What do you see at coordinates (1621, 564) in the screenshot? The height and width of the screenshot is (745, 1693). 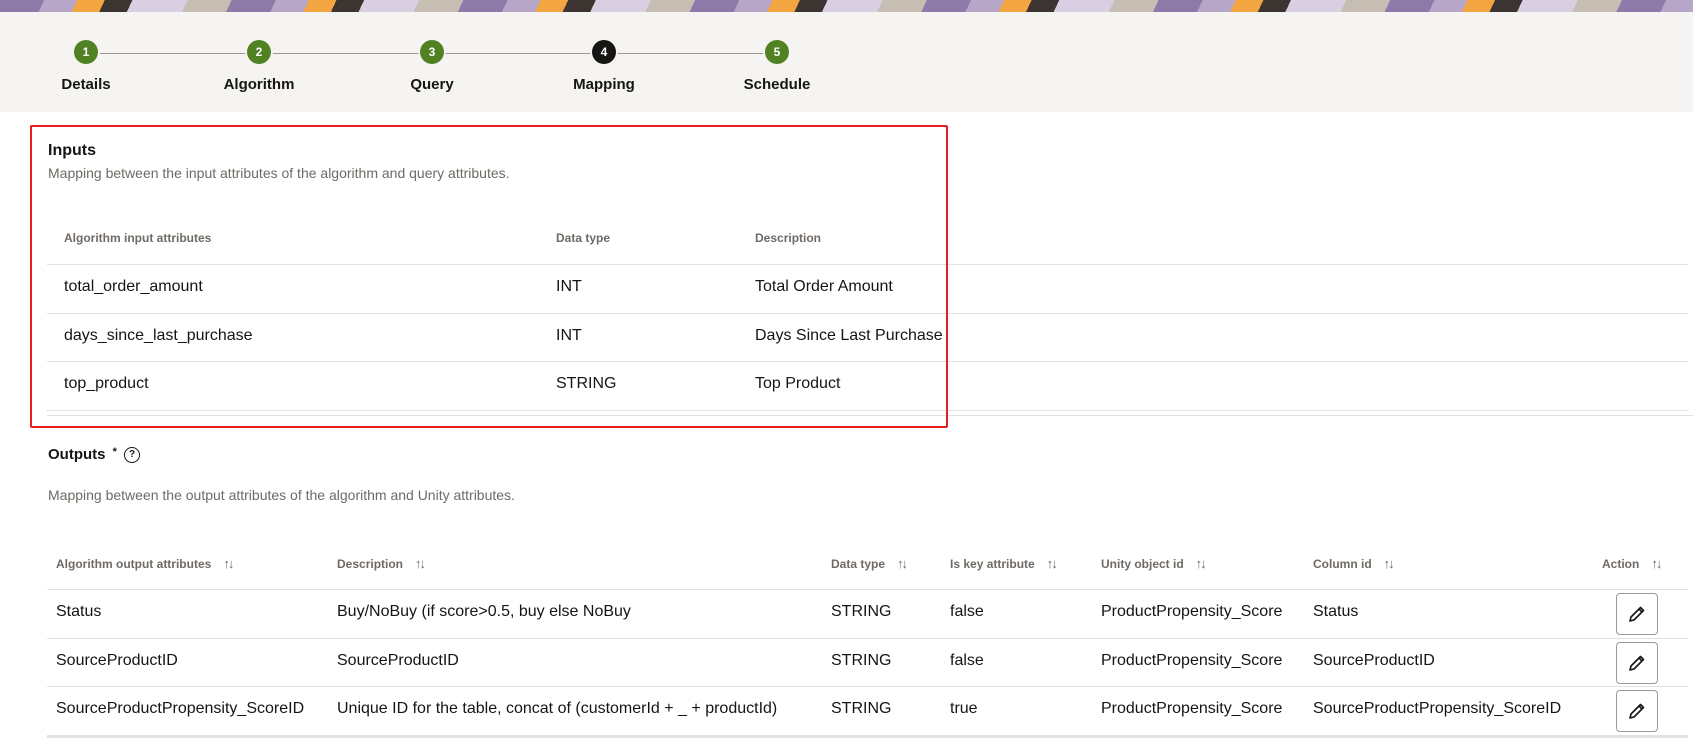 I see `header-label: Action` at bounding box center [1621, 564].